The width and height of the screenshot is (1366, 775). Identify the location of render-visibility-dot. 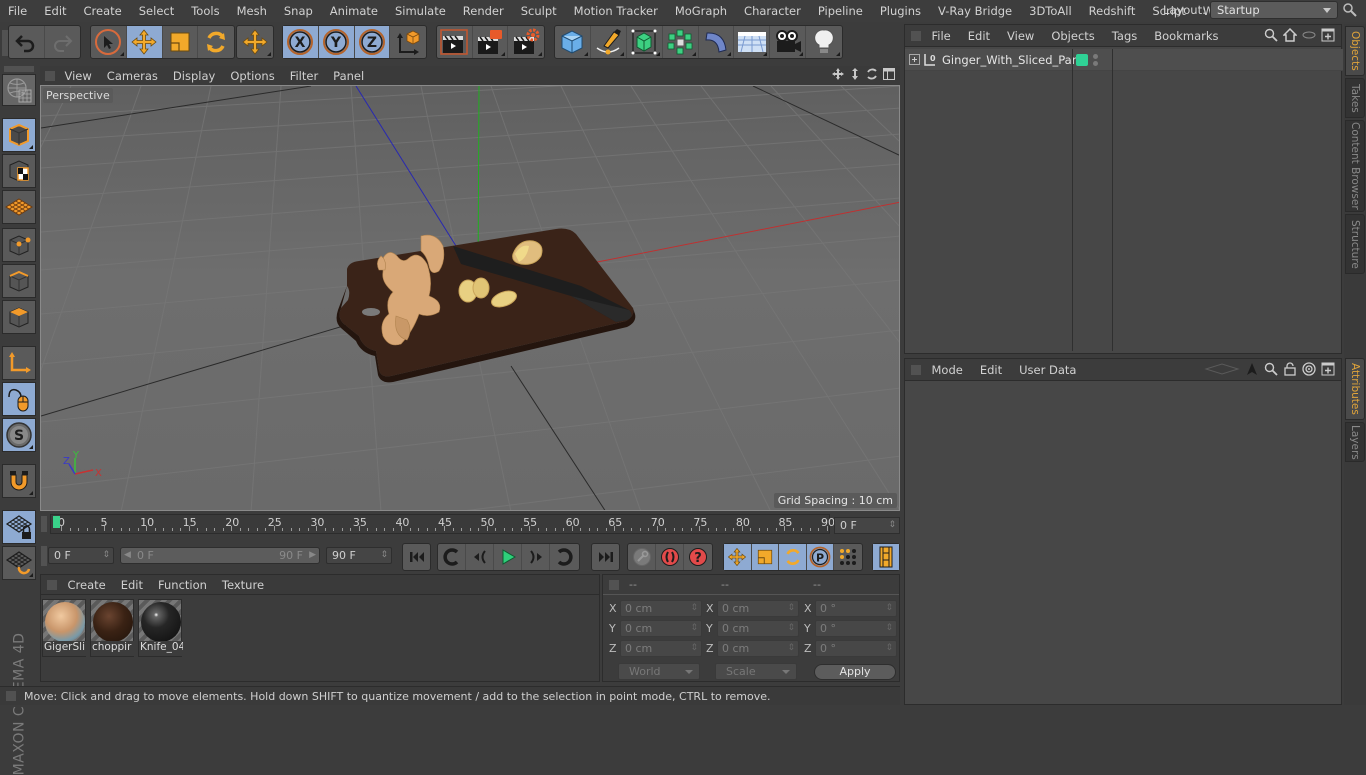
(1095, 63).